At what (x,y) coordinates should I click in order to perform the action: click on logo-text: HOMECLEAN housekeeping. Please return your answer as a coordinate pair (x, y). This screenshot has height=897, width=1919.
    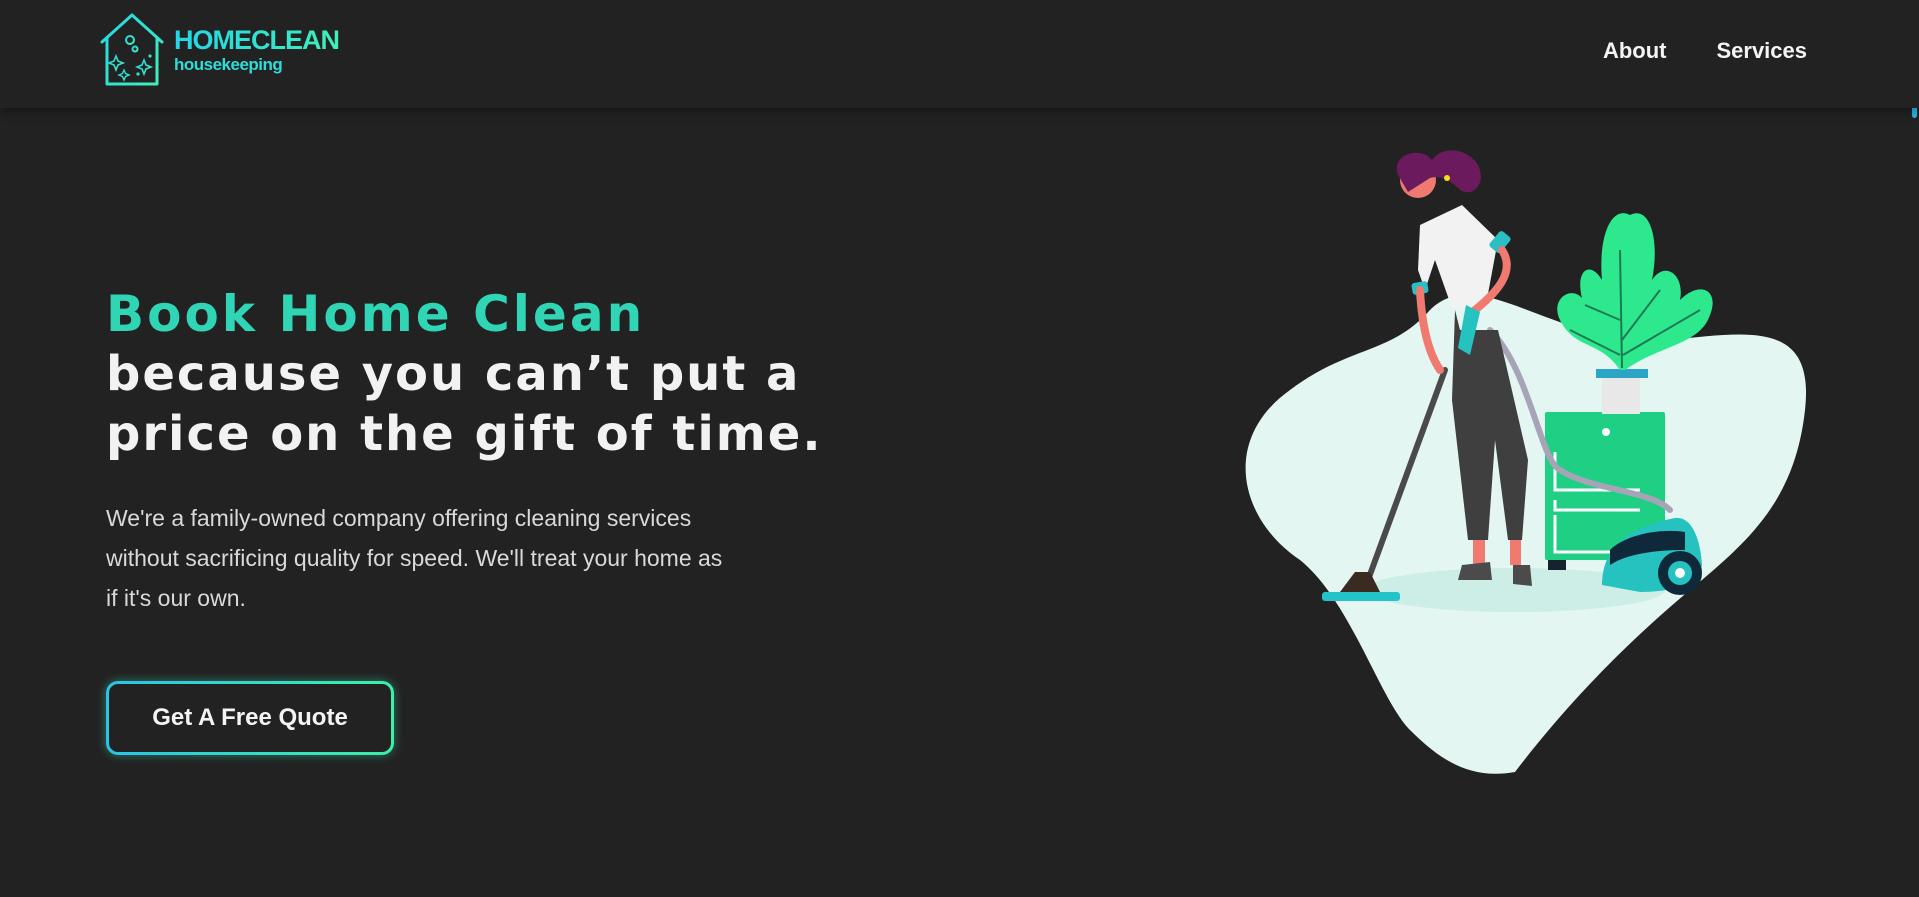
    Looking at the image, I should click on (257, 49).